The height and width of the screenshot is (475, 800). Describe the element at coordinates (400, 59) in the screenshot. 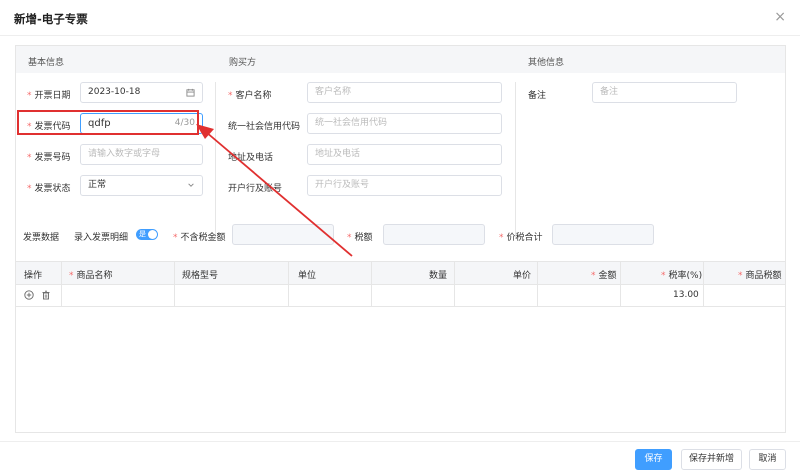

I see `section-header-bar: 基本信息 购买方 其他信息` at that location.